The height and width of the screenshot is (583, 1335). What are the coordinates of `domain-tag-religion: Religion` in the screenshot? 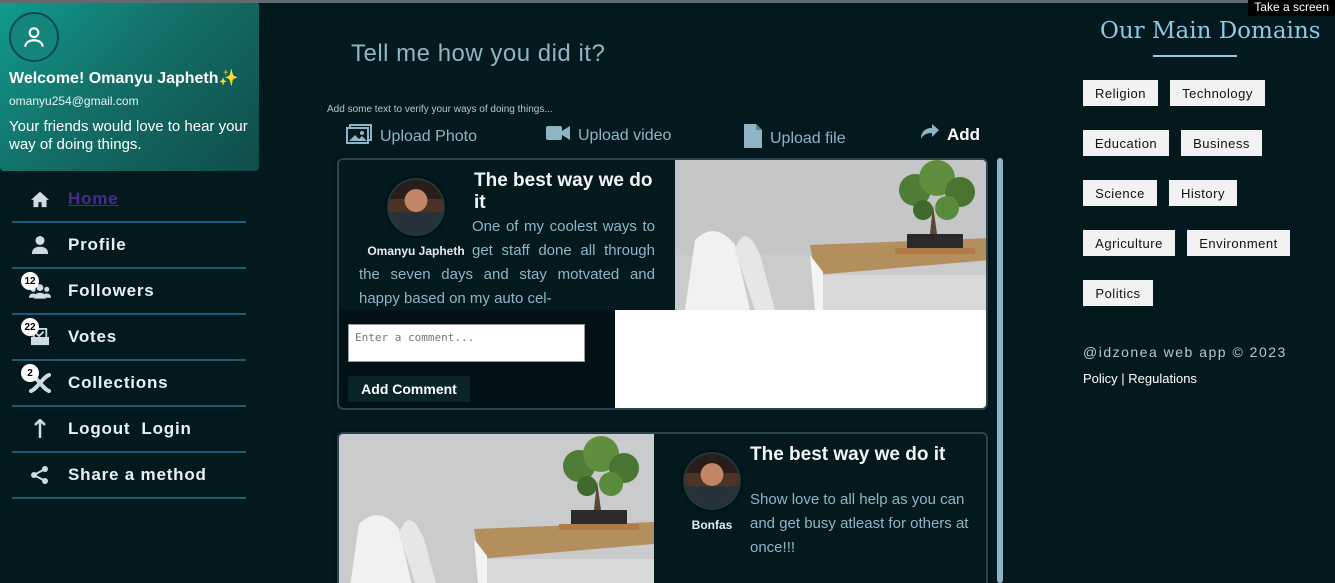 It's located at (1120, 93).